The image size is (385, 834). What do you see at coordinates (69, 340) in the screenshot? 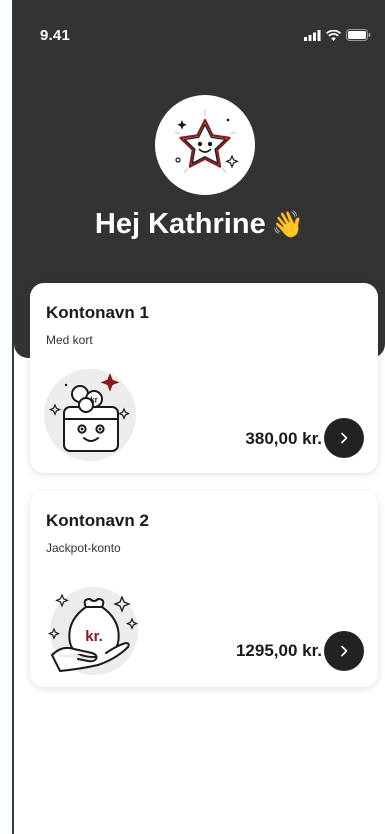
I see `account-type: Med kort` at bounding box center [69, 340].